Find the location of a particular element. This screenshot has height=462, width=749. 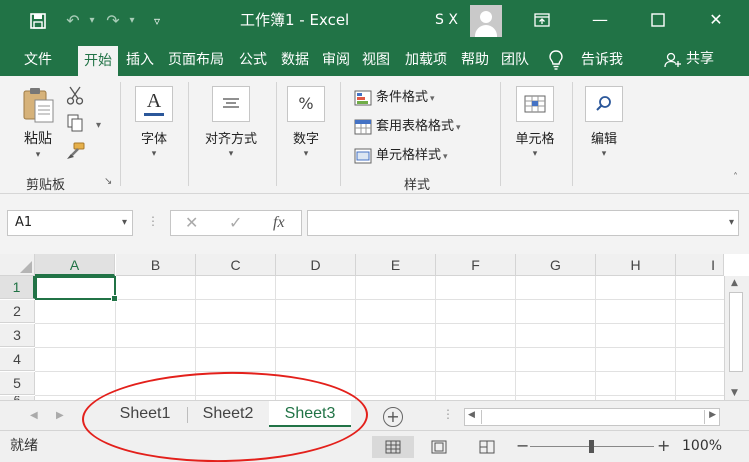

maximize-button is located at coordinates (658, 20).